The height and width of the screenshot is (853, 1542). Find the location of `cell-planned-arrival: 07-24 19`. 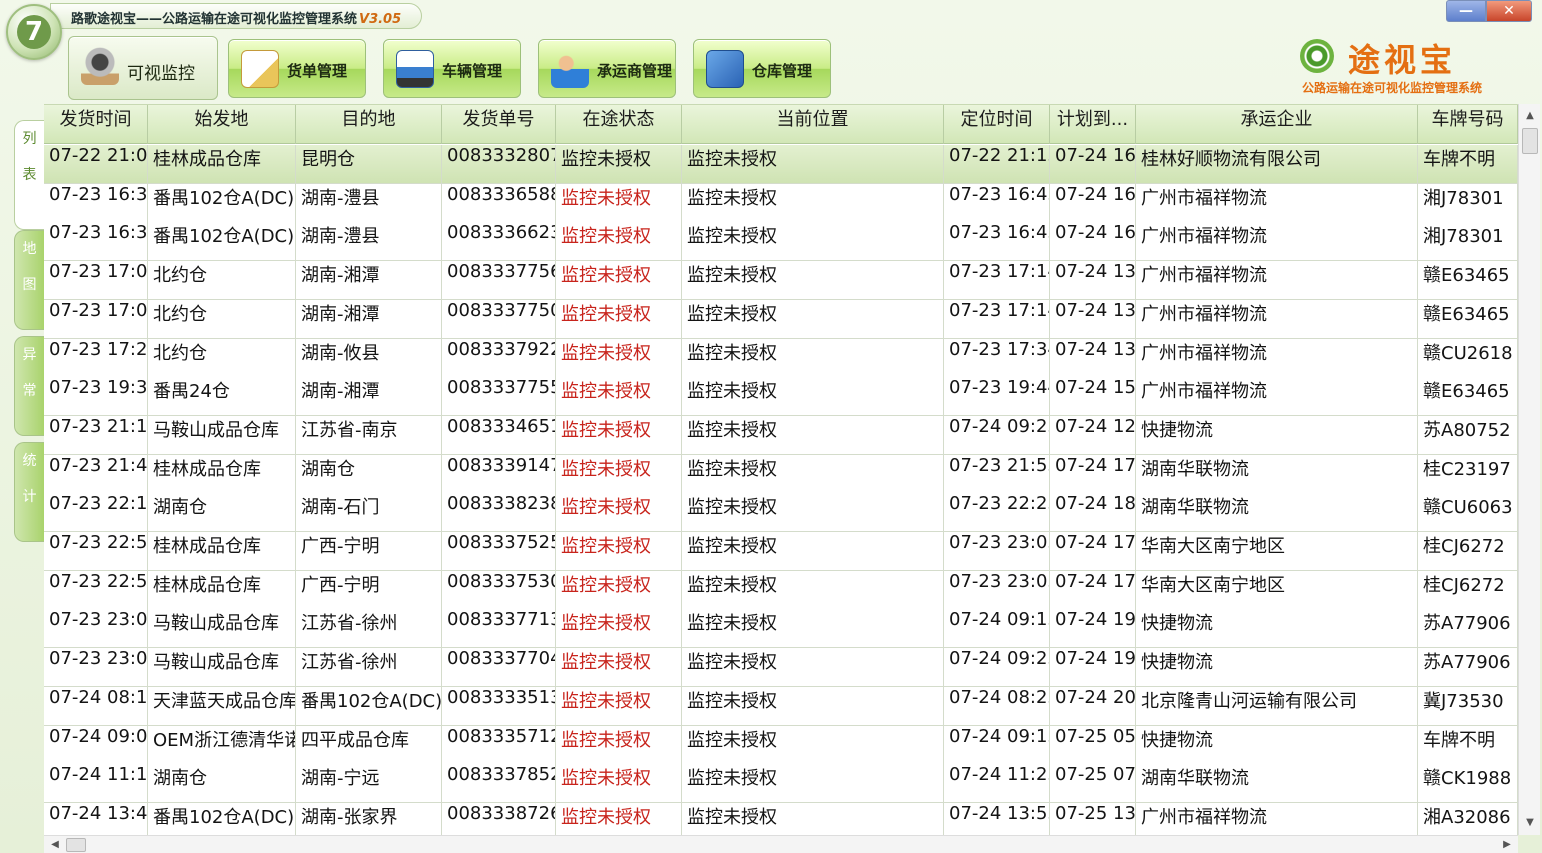

cell-planned-arrival: 07-24 19 is located at coordinates (1093, 629).